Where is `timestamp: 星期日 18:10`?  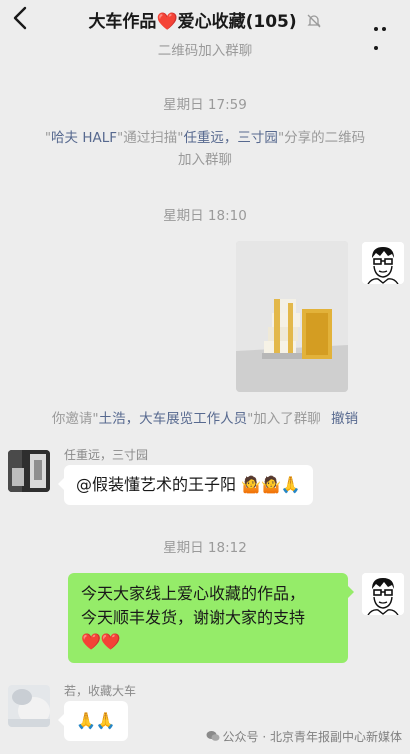 timestamp: 星期日 18:10 is located at coordinates (205, 216).